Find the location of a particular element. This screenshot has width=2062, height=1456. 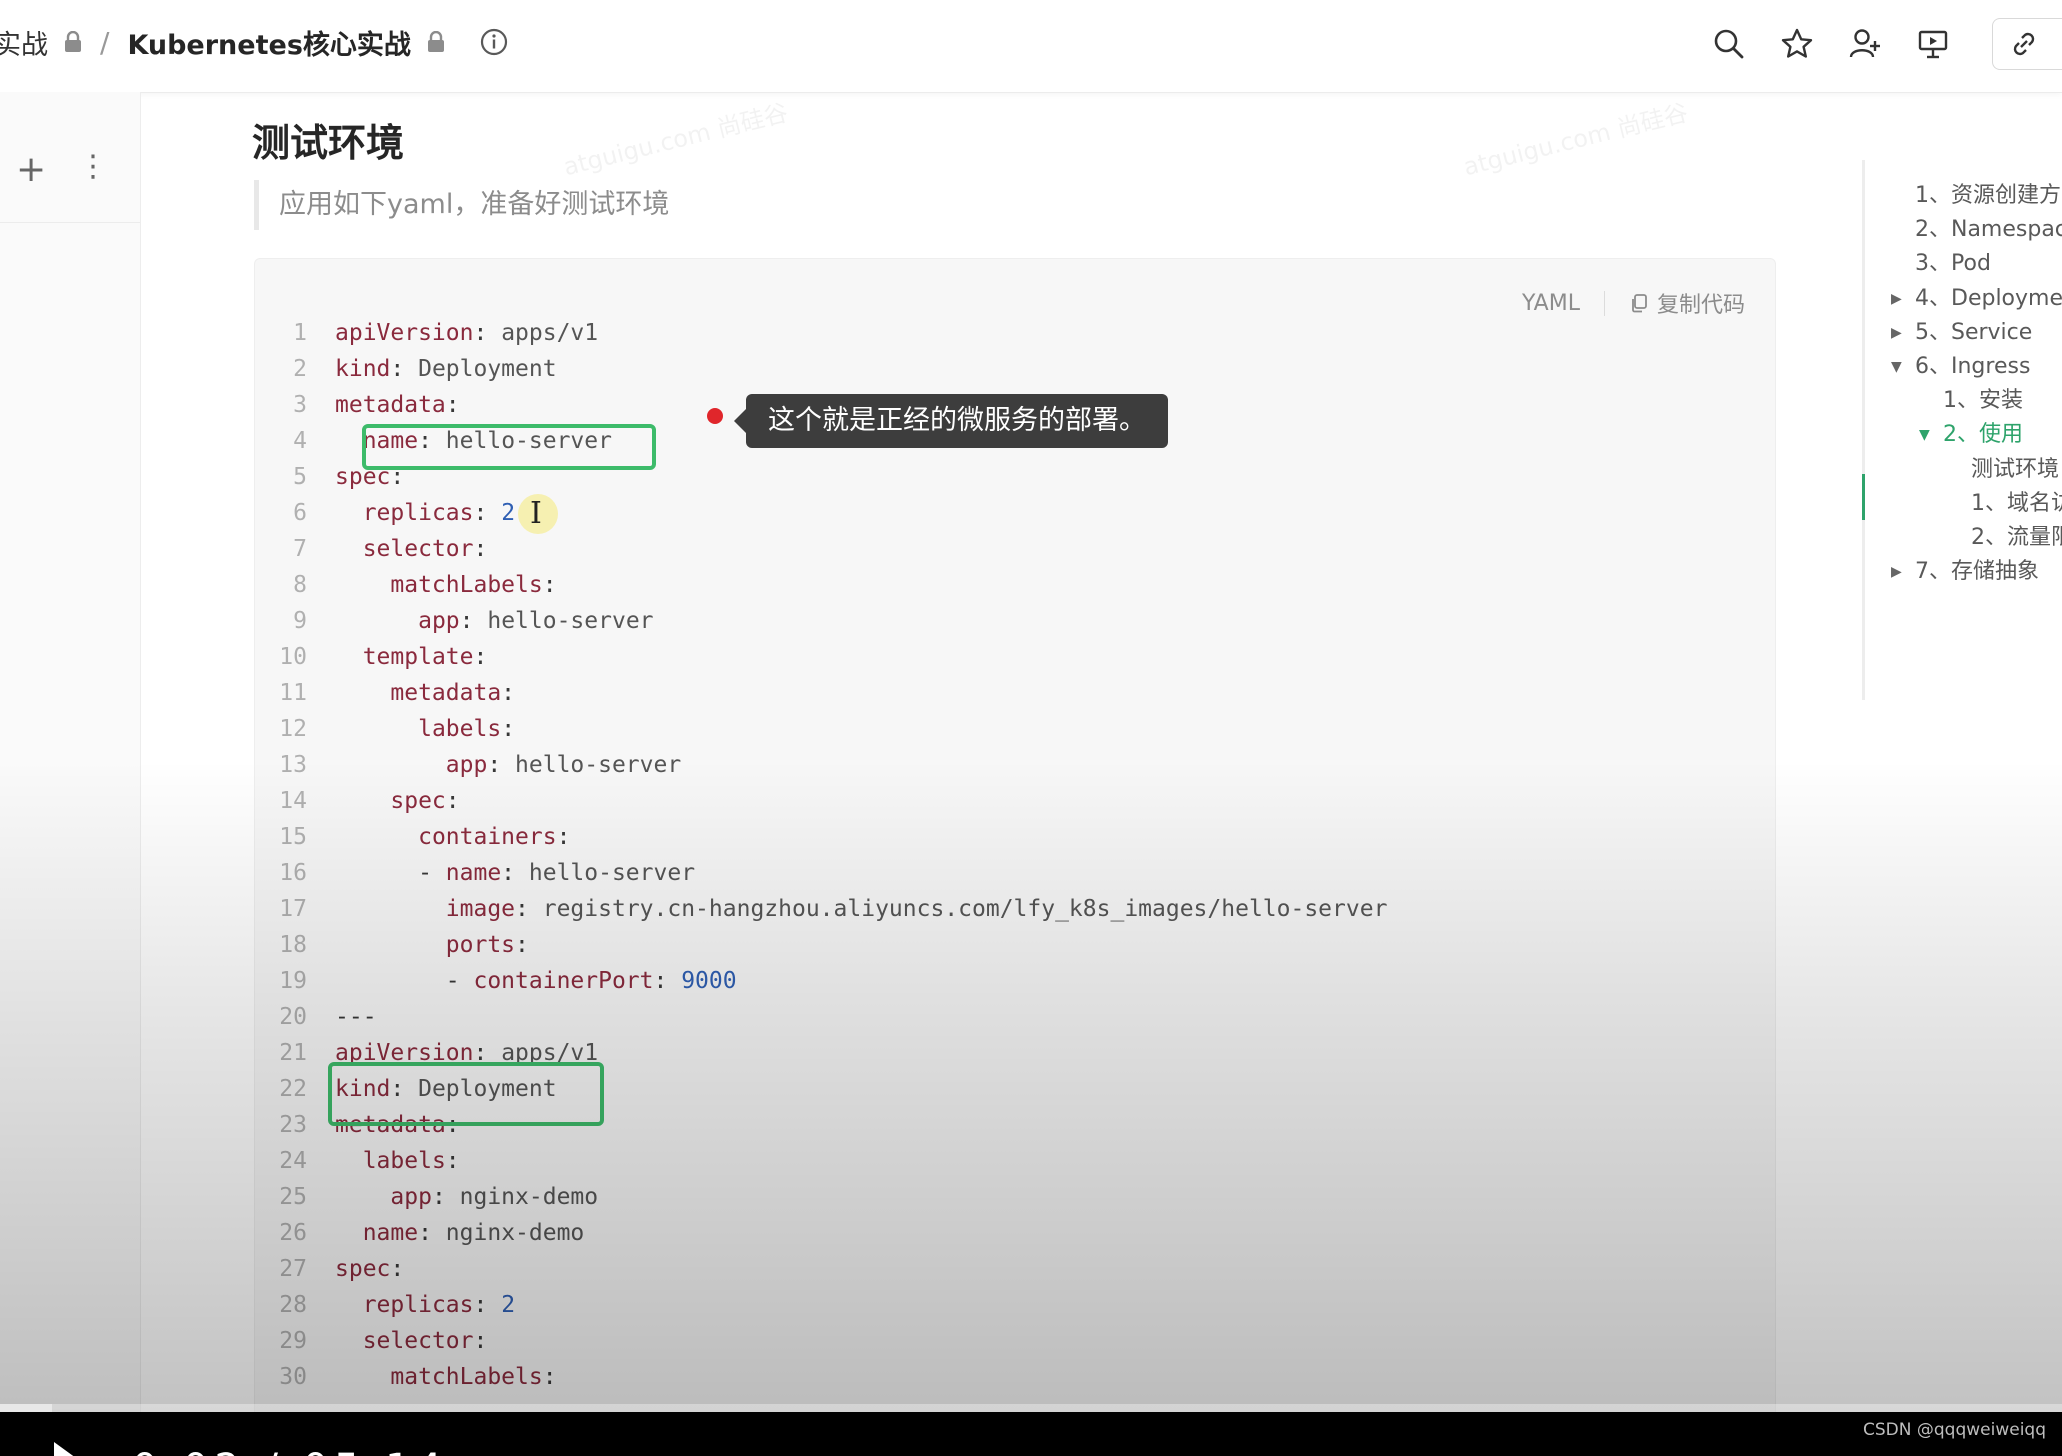

code-line: 13 app: hello-server is located at coordinates (1015, 765).